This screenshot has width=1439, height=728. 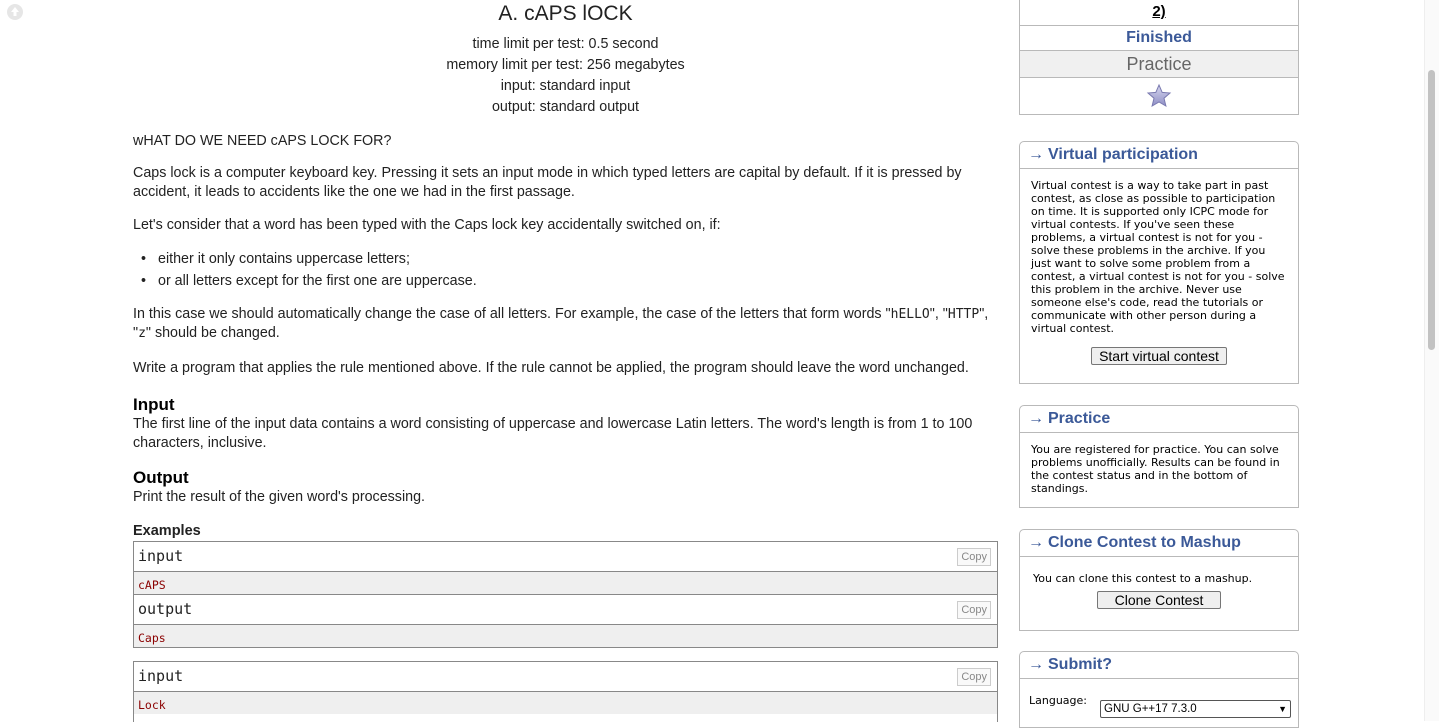 What do you see at coordinates (1159, 600) in the screenshot?
I see `clone-contest-button: Clone Contest` at bounding box center [1159, 600].